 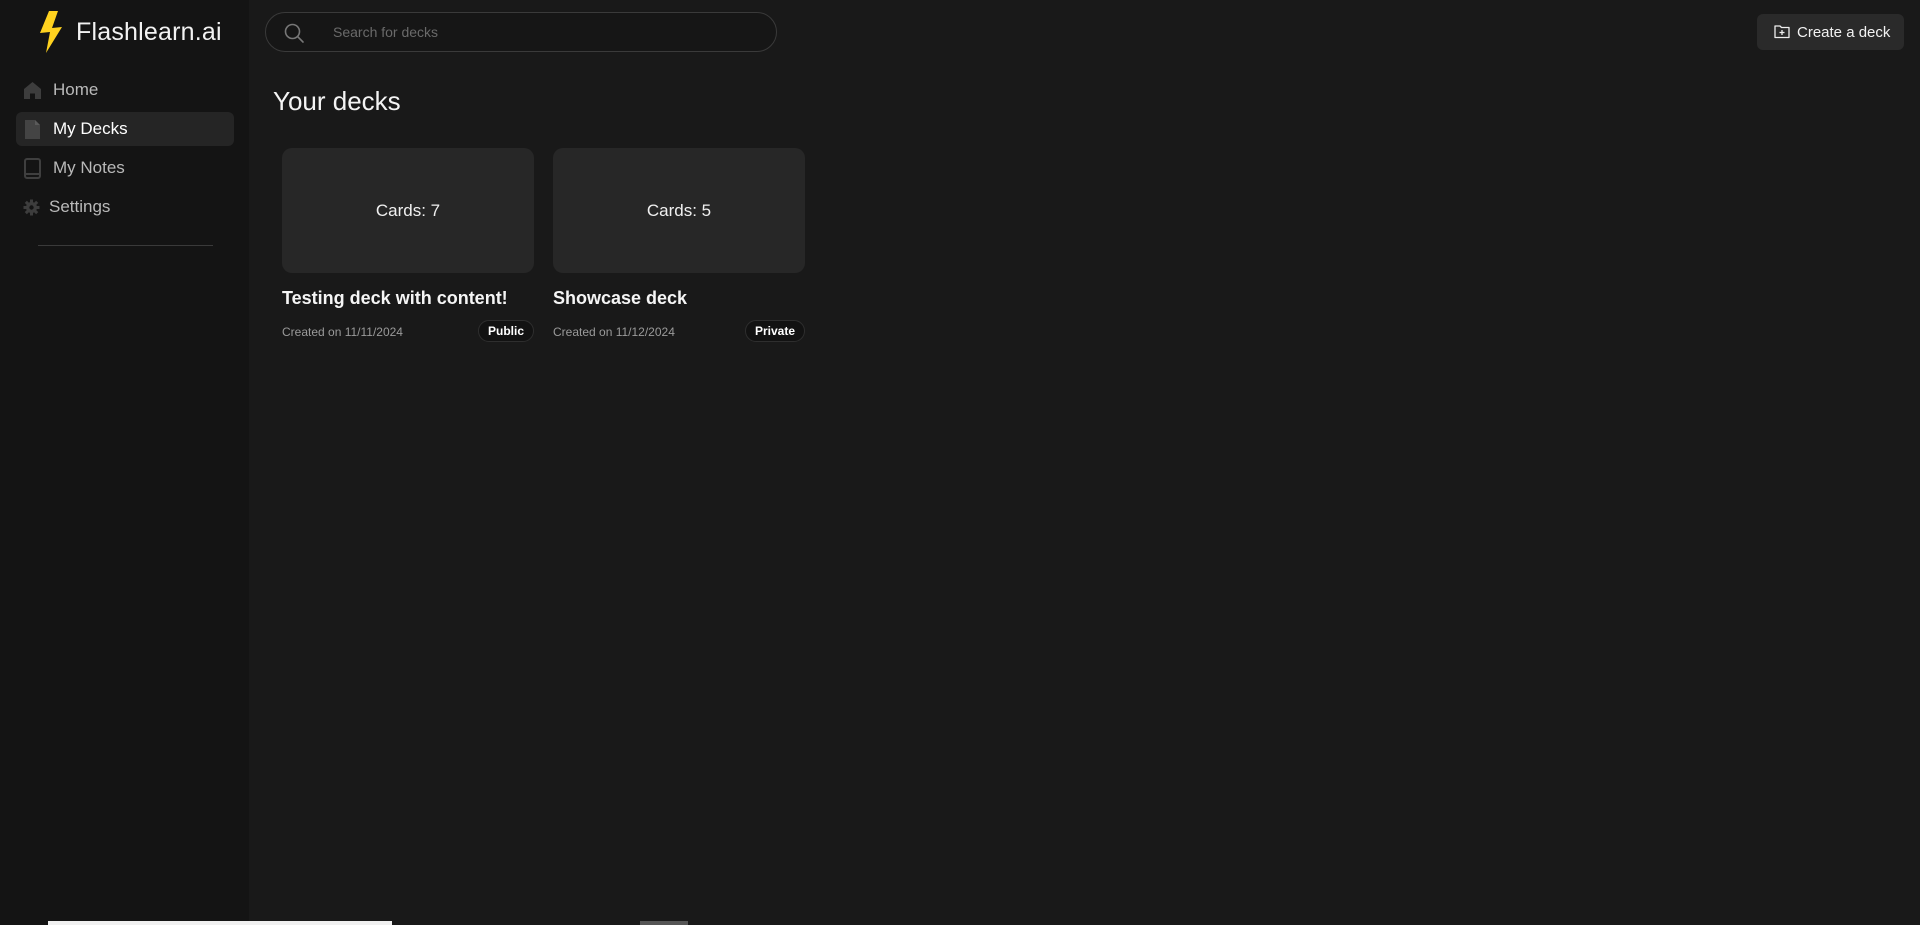 I want to click on search-input, so click(x=543, y=32).